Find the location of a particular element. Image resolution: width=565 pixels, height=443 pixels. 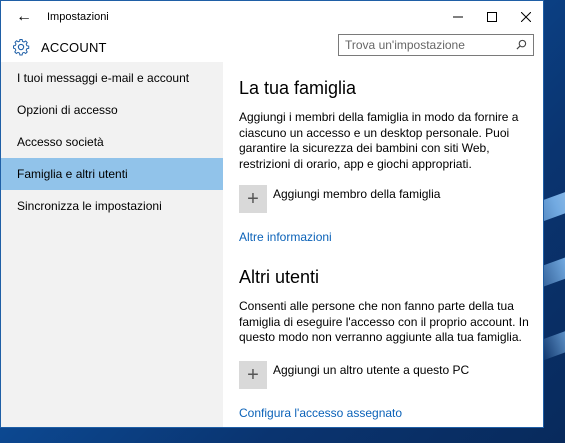

other-users-heading: Altri utenti is located at coordinates (279, 277).